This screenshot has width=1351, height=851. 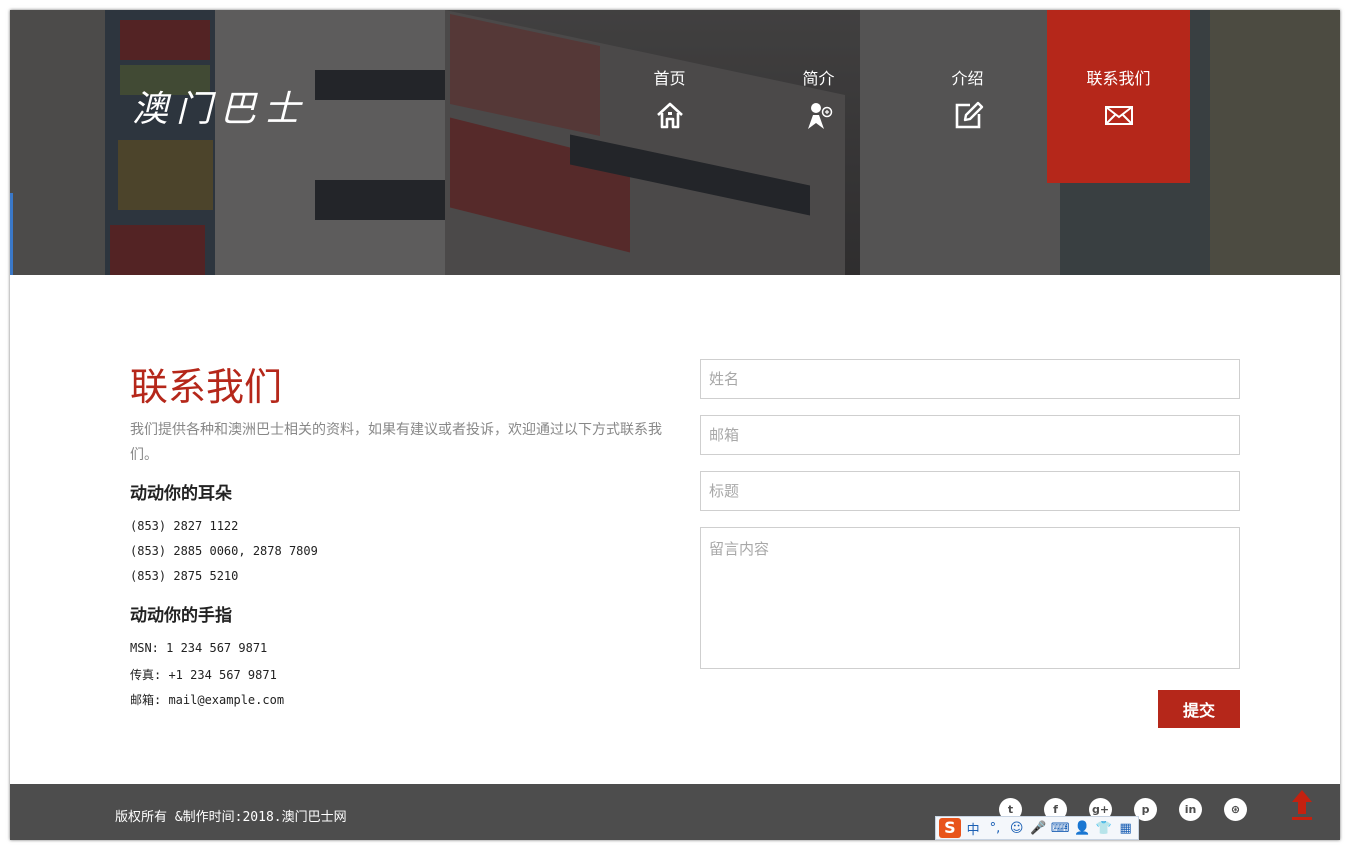 What do you see at coordinates (1190, 809) in the screenshot?
I see `linkedin-icon: in` at bounding box center [1190, 809].